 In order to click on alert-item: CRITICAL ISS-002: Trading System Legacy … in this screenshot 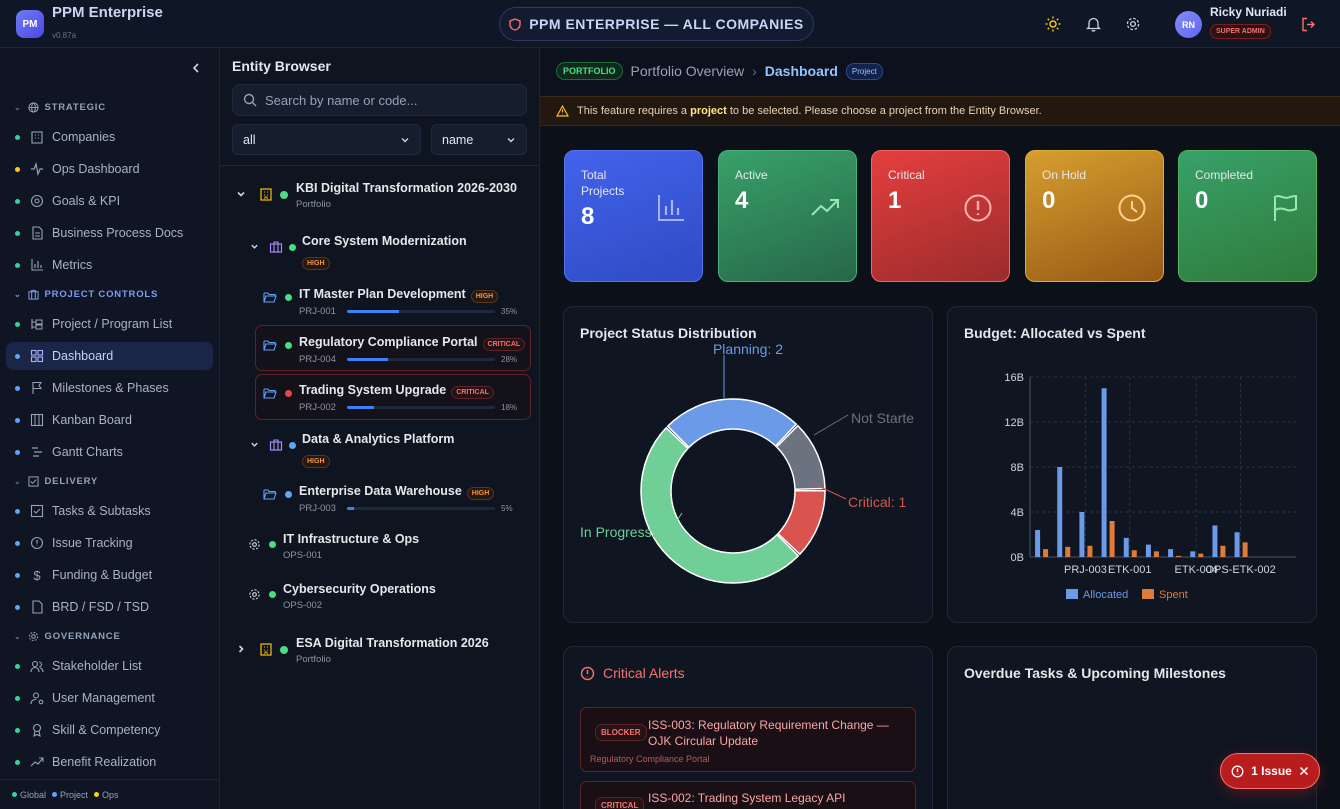, I will do `click(748, 795)`.